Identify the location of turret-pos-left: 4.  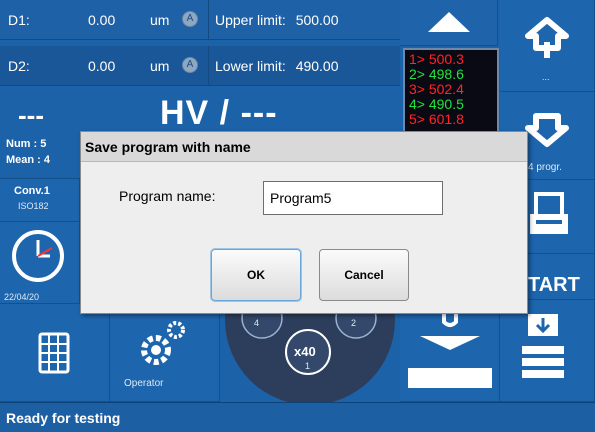
(256, 323).